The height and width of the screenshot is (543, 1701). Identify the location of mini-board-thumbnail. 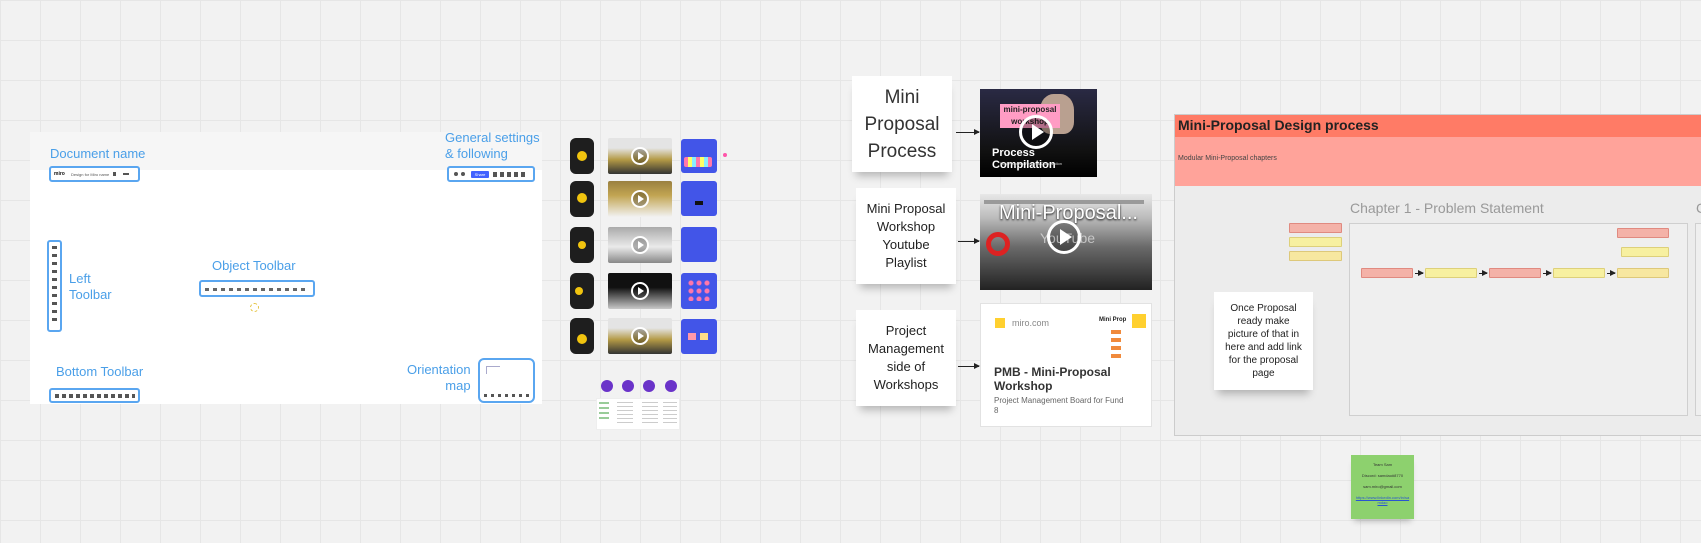
(638, 414).